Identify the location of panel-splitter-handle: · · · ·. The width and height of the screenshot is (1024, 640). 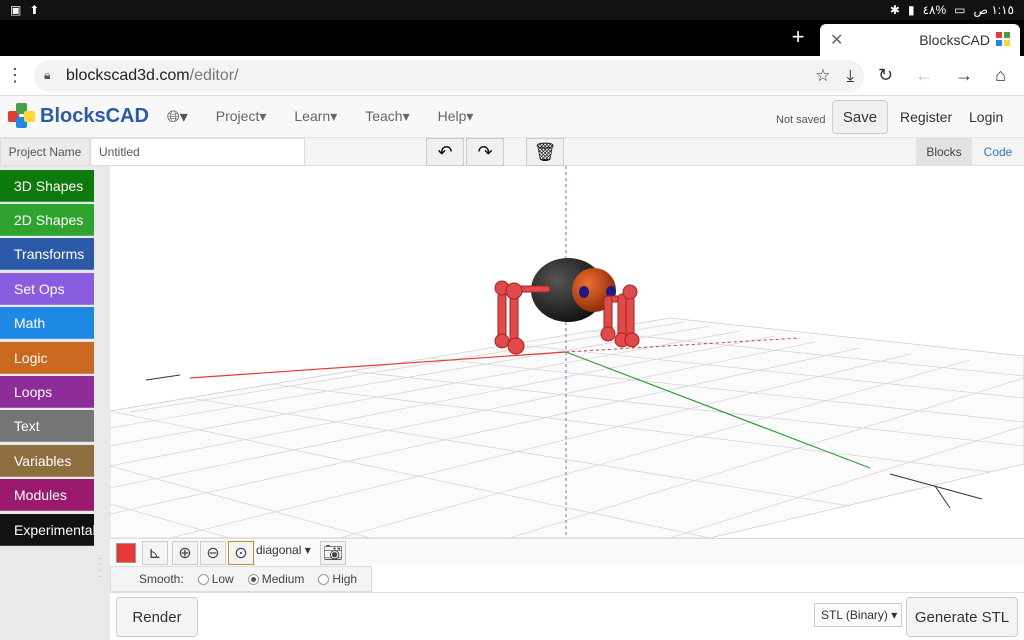
(101, 570).